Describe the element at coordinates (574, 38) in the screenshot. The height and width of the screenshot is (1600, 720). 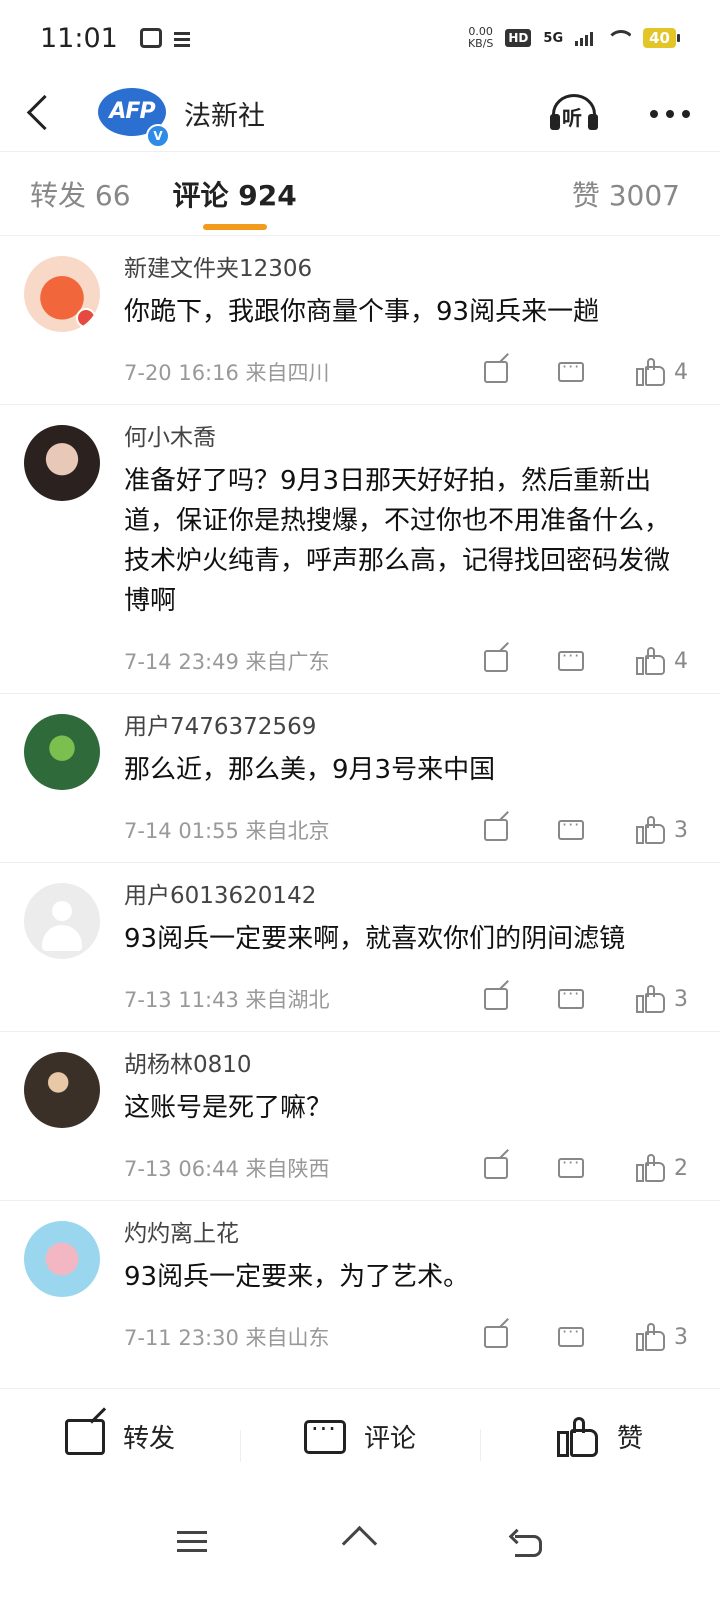
I see `status-right: 0.00 KB/S HD 5G 40` at that location.